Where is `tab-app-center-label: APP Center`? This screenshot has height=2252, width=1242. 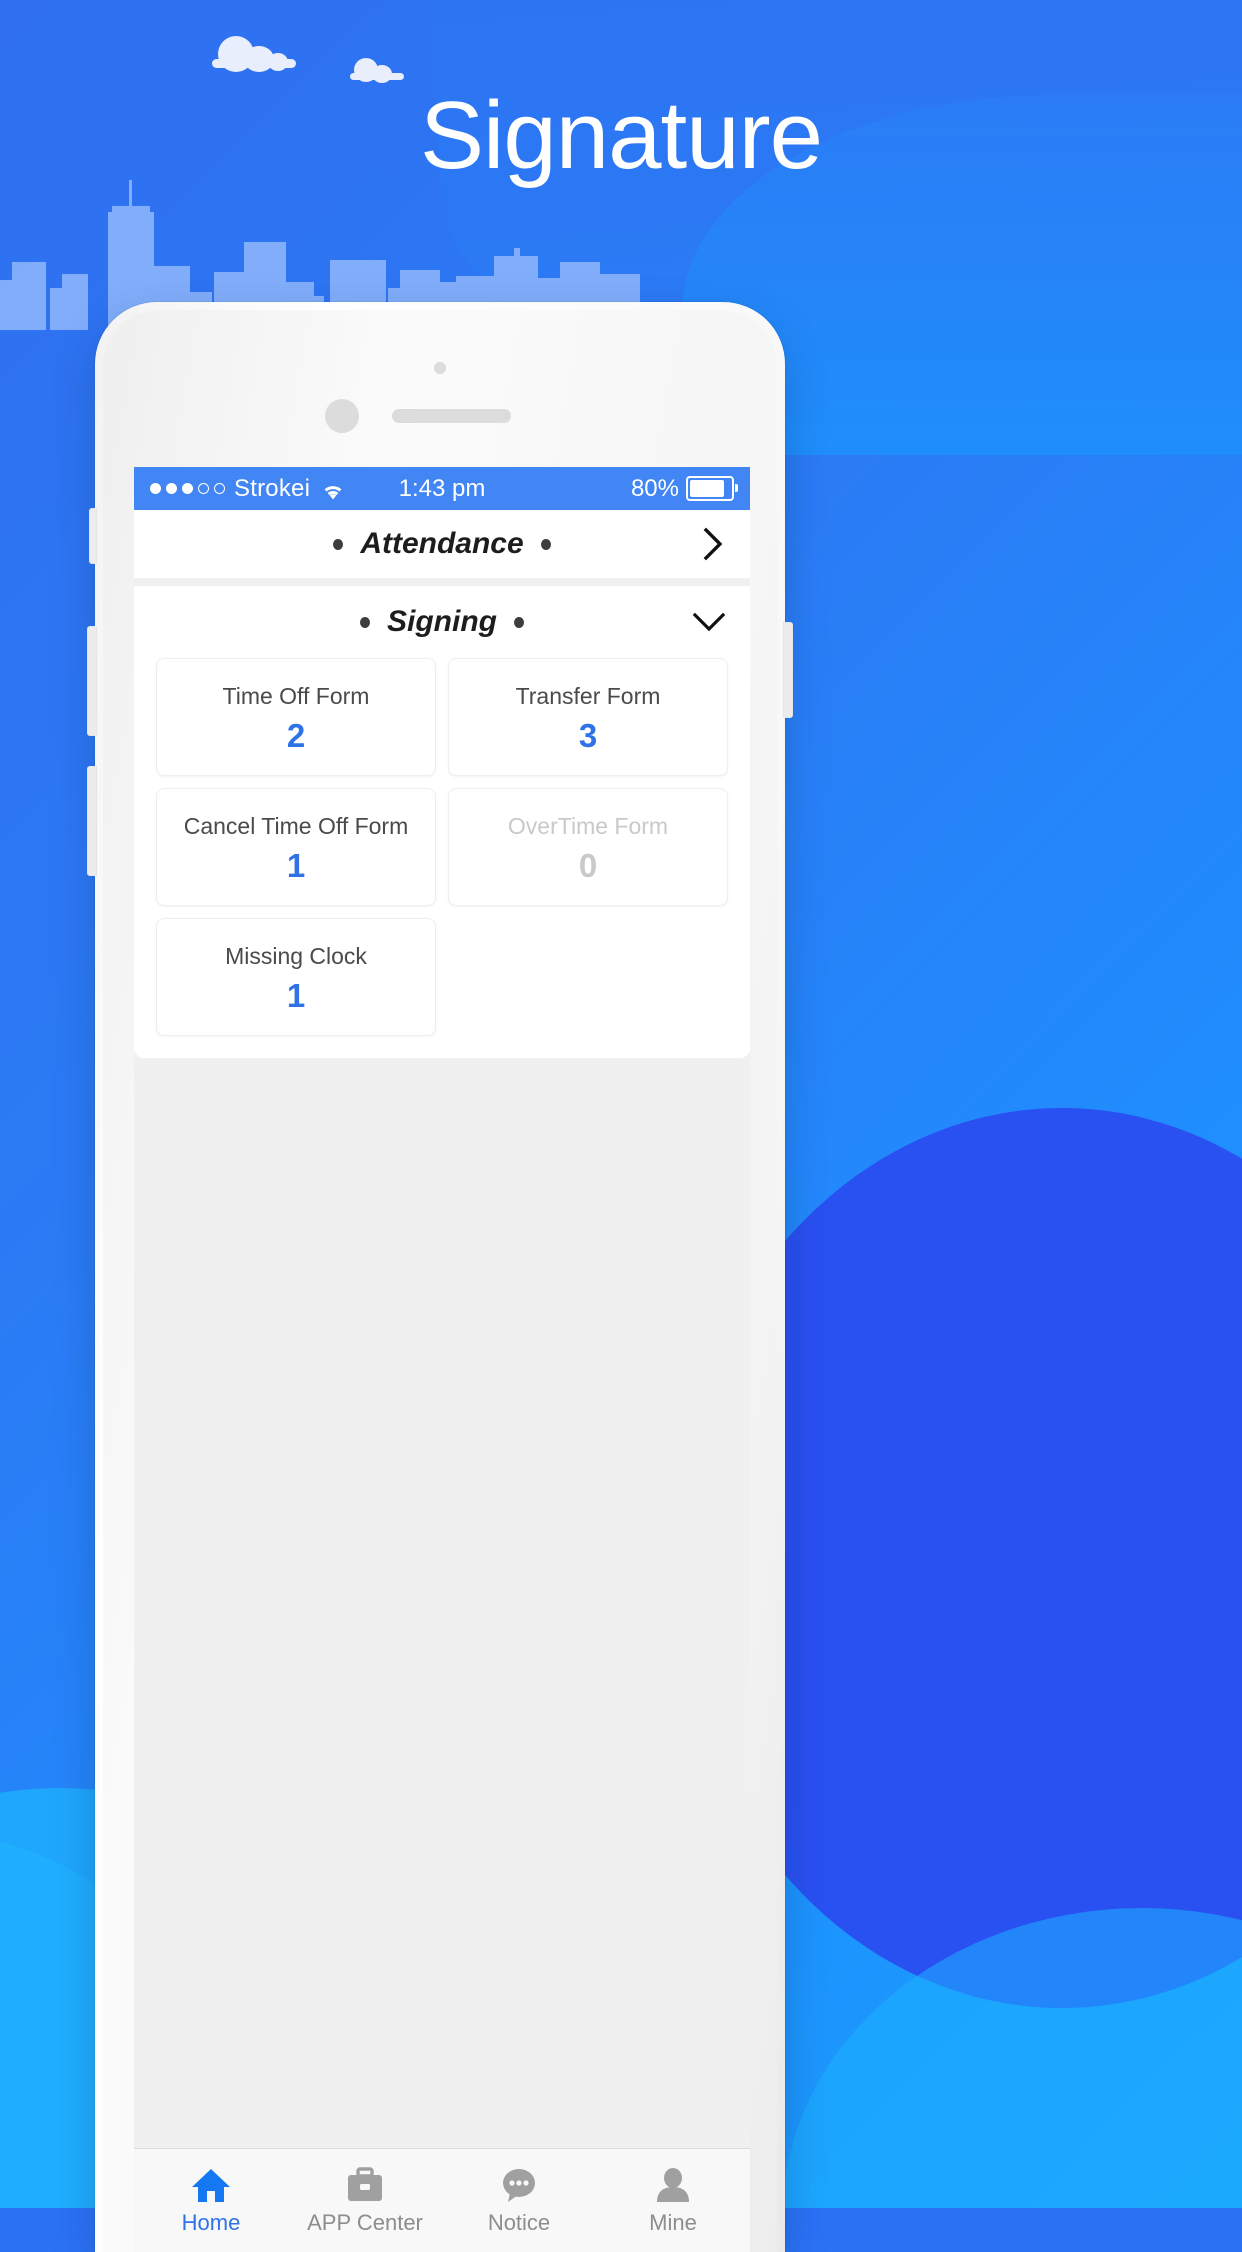
tab-app-center-label: APP Center is located at coordinates (365, 2222).